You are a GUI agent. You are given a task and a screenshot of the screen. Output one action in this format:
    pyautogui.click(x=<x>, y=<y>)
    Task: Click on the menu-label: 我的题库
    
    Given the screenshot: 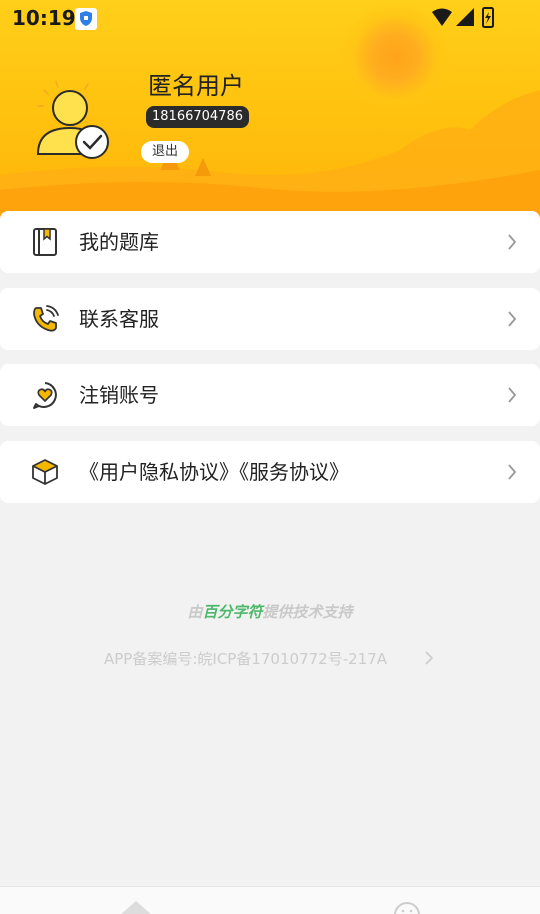 What is the action you would take?
    pyautogui.click(x=119, y=242)
    